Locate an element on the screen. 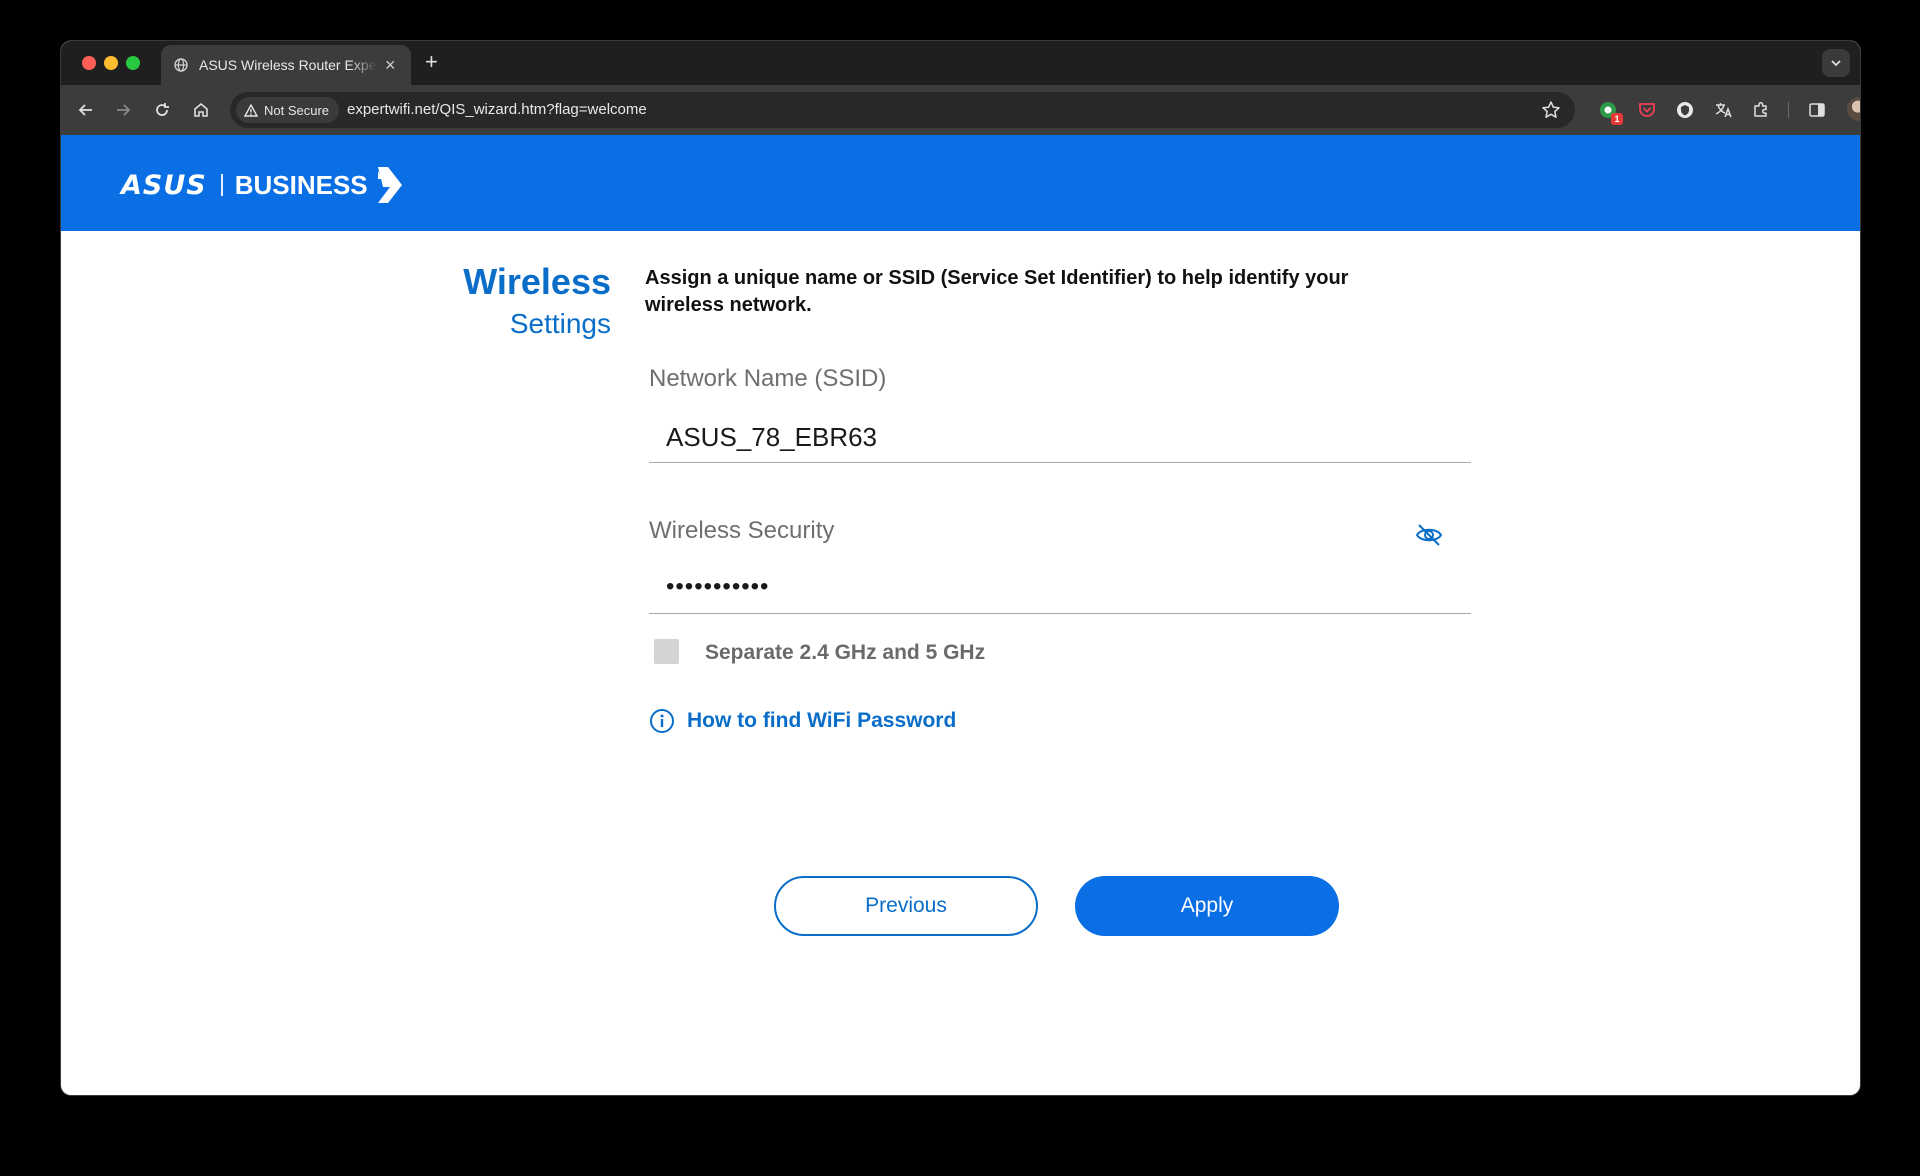  logo-separator is located at coordinates (221, 185).